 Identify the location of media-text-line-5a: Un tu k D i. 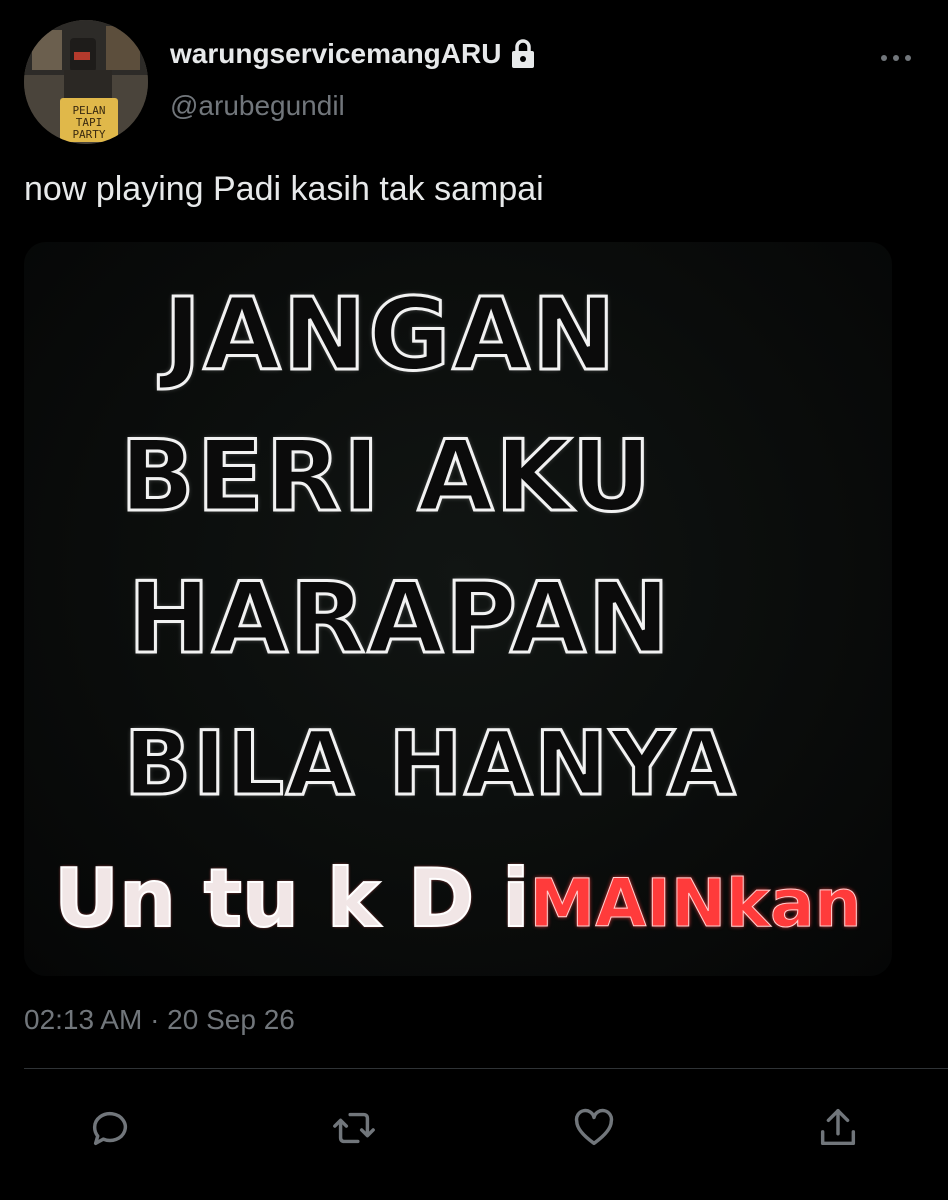
(292, 898).